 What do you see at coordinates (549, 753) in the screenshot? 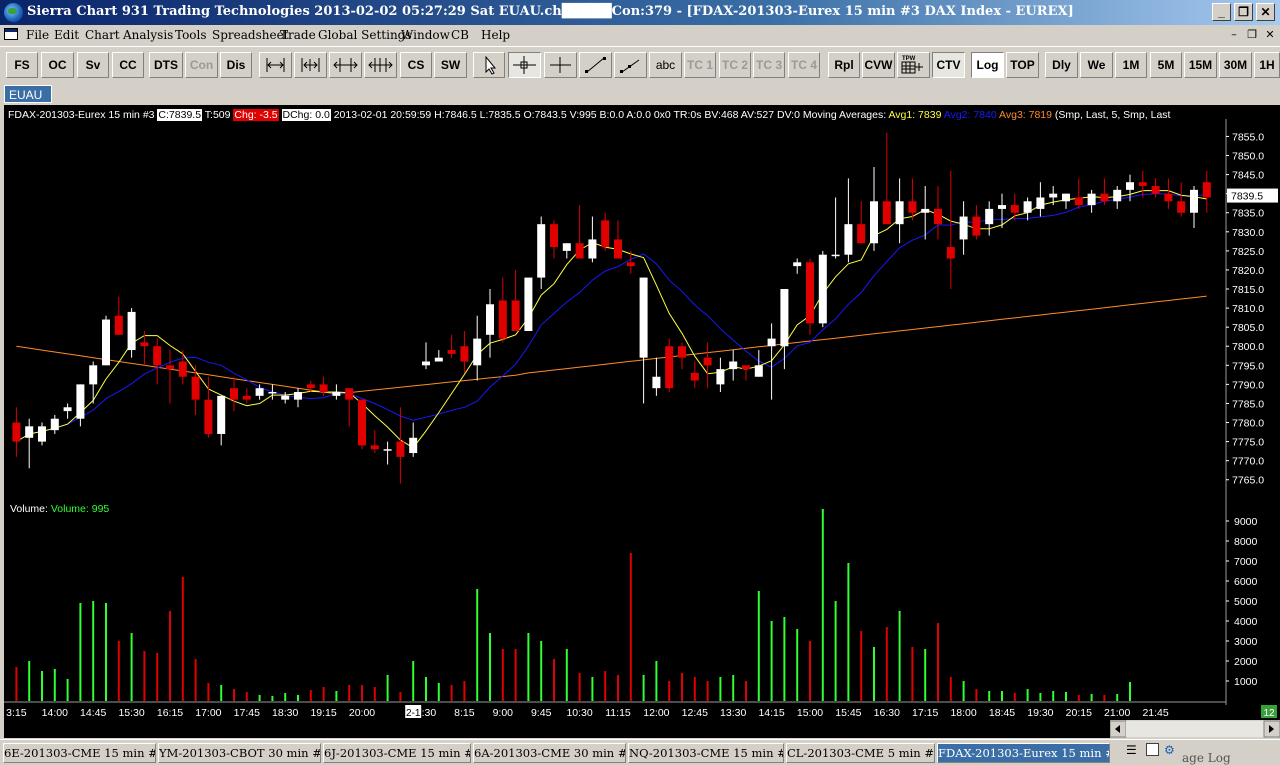
I see `tab-6a: 6A-201303-CME 30 min #1` at bounding box center [549, 753].